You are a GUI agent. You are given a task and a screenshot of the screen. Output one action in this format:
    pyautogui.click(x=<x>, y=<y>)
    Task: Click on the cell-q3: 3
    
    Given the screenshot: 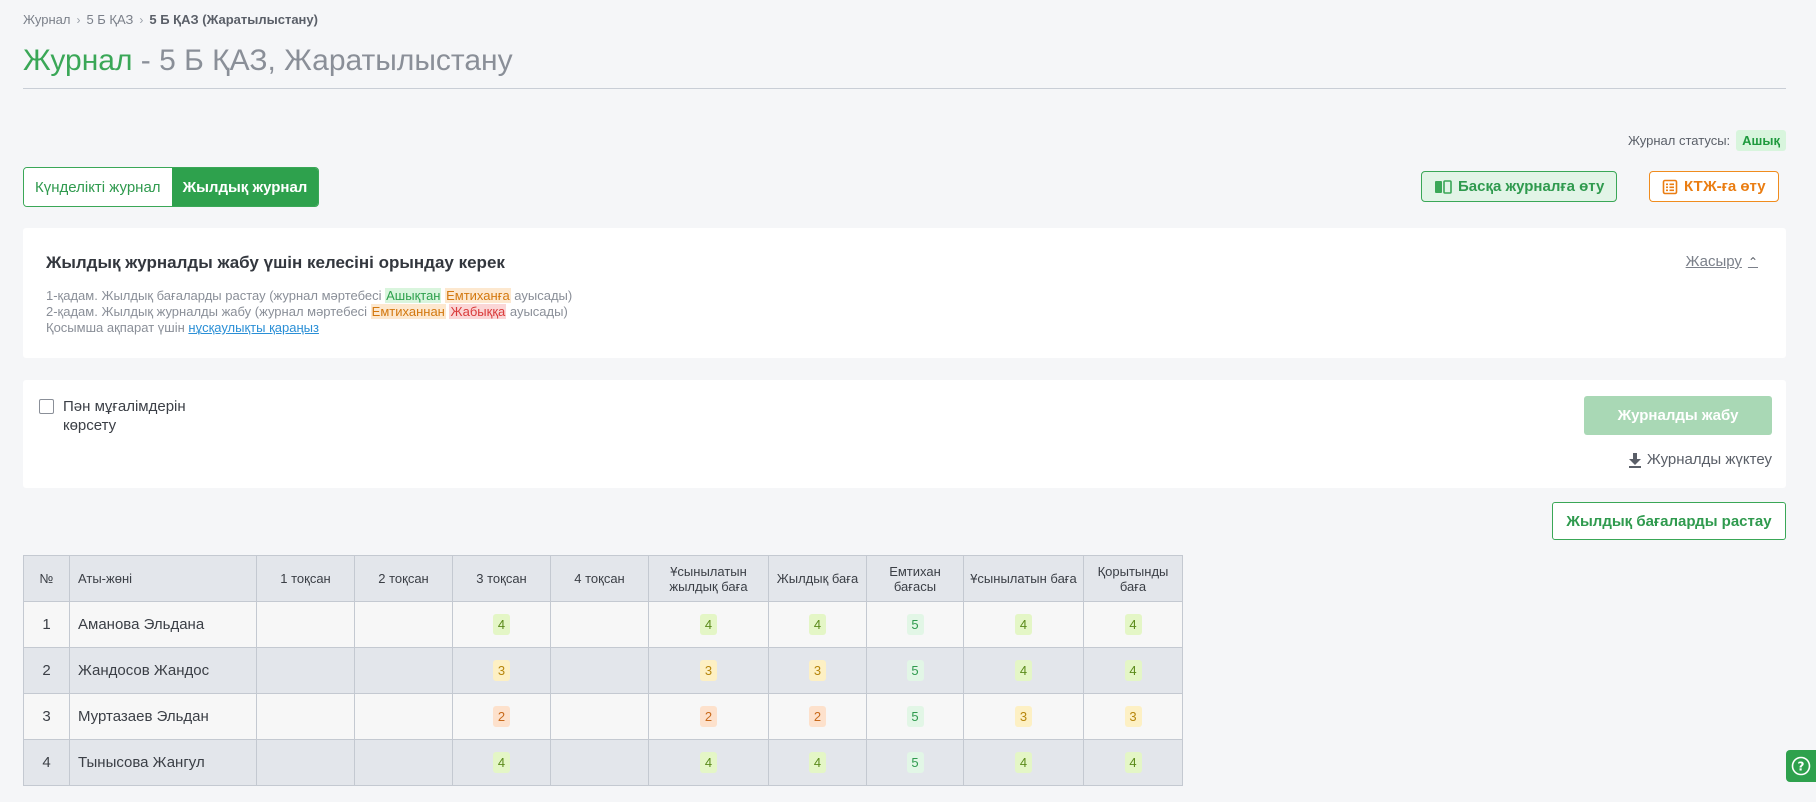 What is the action you would take?
    pyautogui.click(x=501, y=670)
    